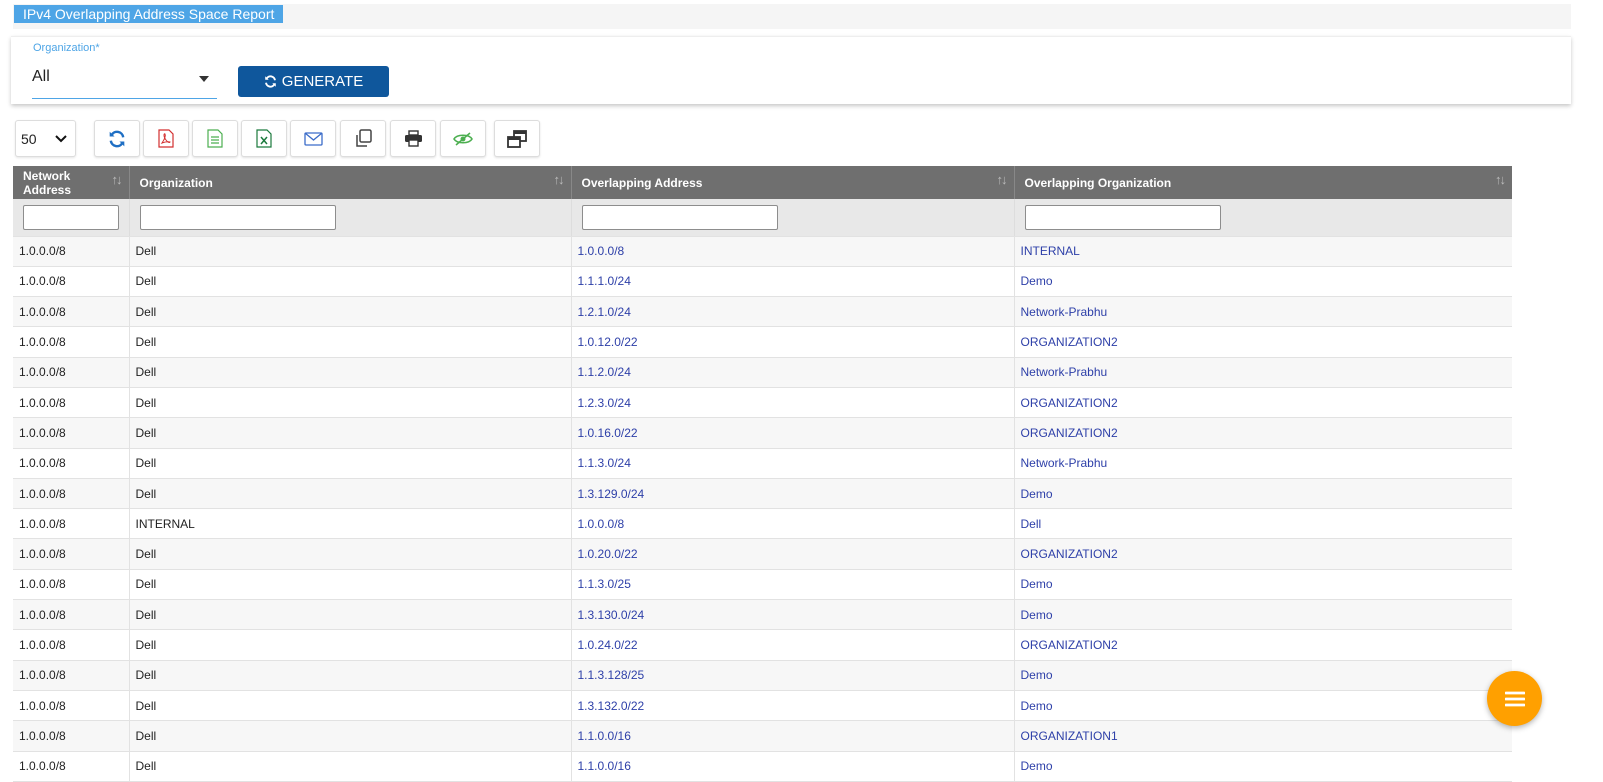  I want to click on table-row: 1.0.0.0/8 Dell 1.1.3.0/24 Network-Prabhu, so click(762, 463).